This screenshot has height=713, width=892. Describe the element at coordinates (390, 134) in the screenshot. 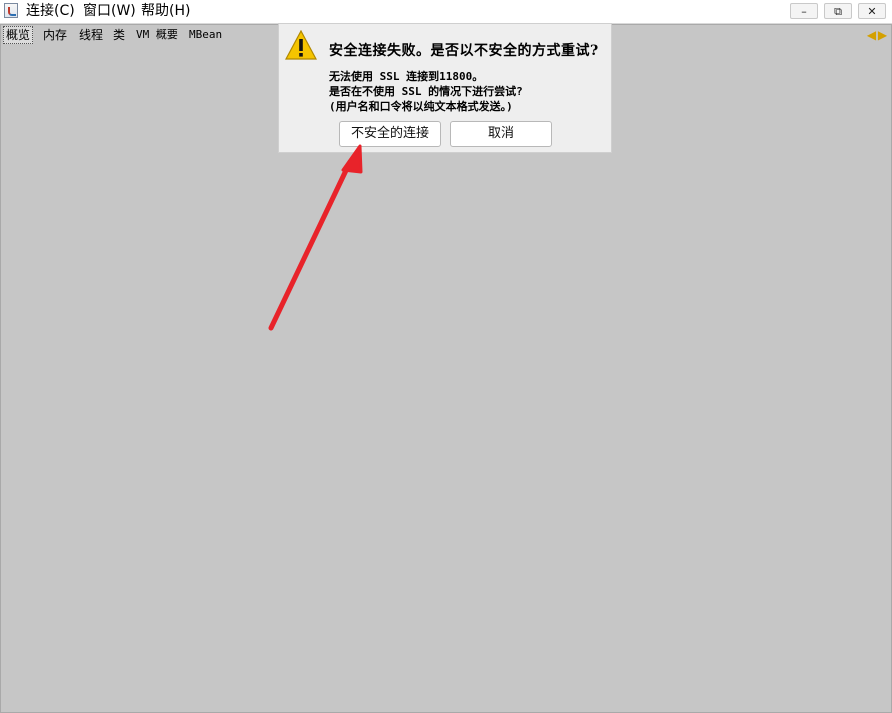

I see `insecure-connection-button: 不安全的连接` at that location.